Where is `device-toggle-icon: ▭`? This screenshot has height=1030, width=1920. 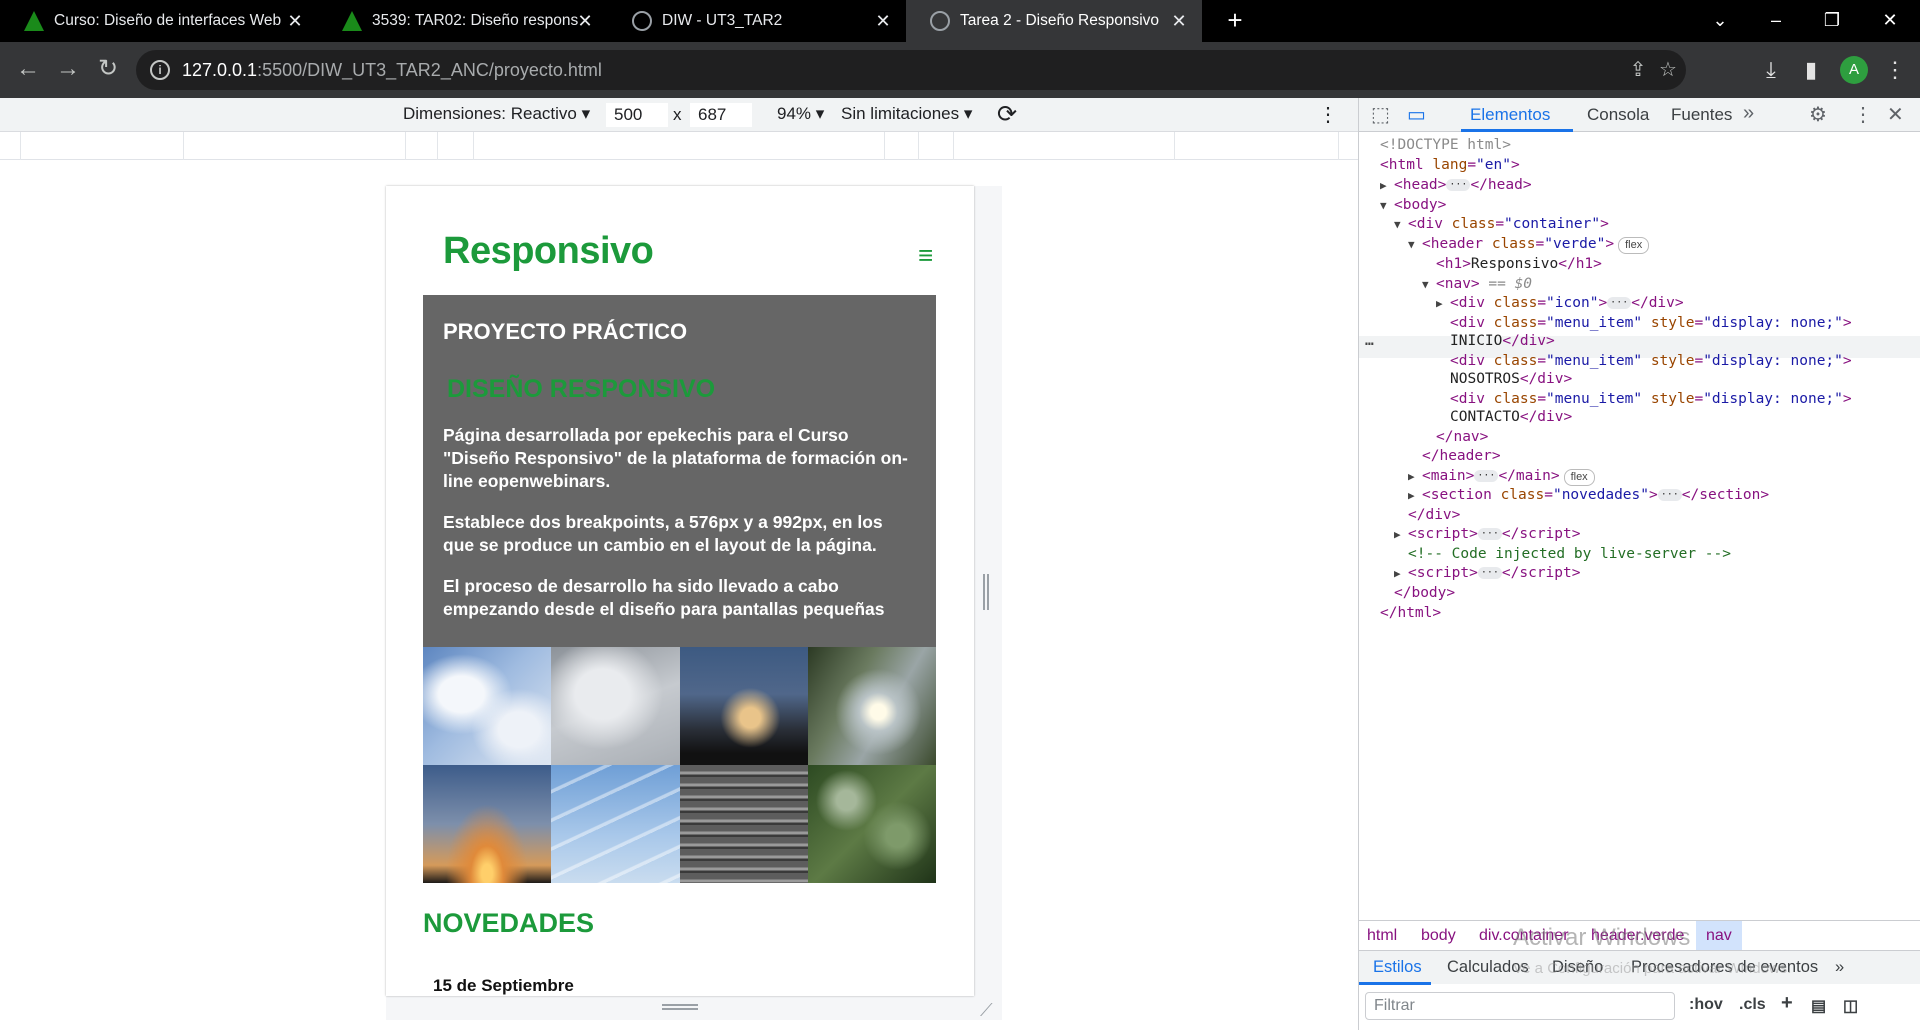 device-toggle-icon: ▭ is located at coordinates (1416, 114).